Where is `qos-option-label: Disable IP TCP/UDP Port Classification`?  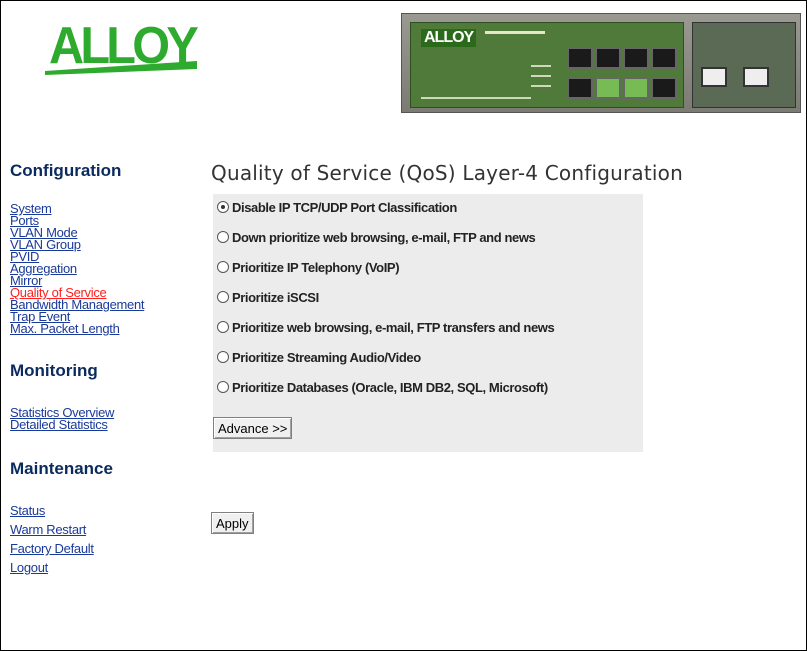 qos-option-label: Disable IP TCP/UDP Port Classification is located at coordinates (344, 207).